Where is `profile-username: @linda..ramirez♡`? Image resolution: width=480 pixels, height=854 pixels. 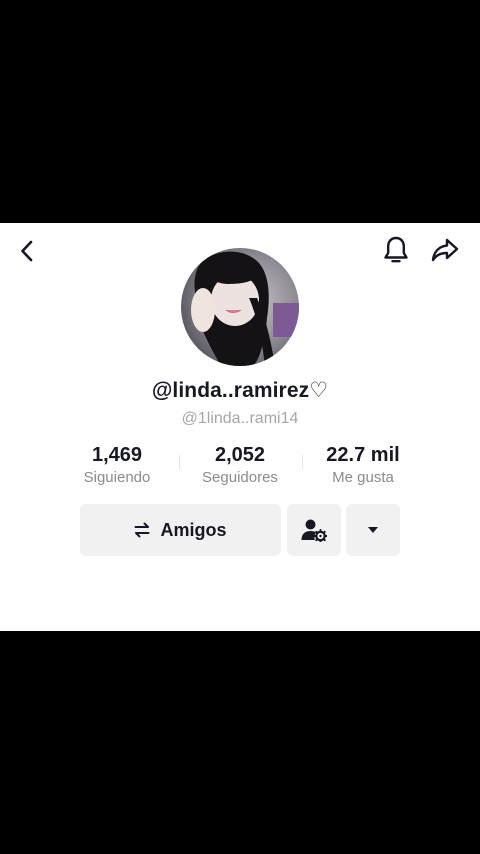
profile-username: @linda..ramirez♡ is located at coordinates (240, 390).